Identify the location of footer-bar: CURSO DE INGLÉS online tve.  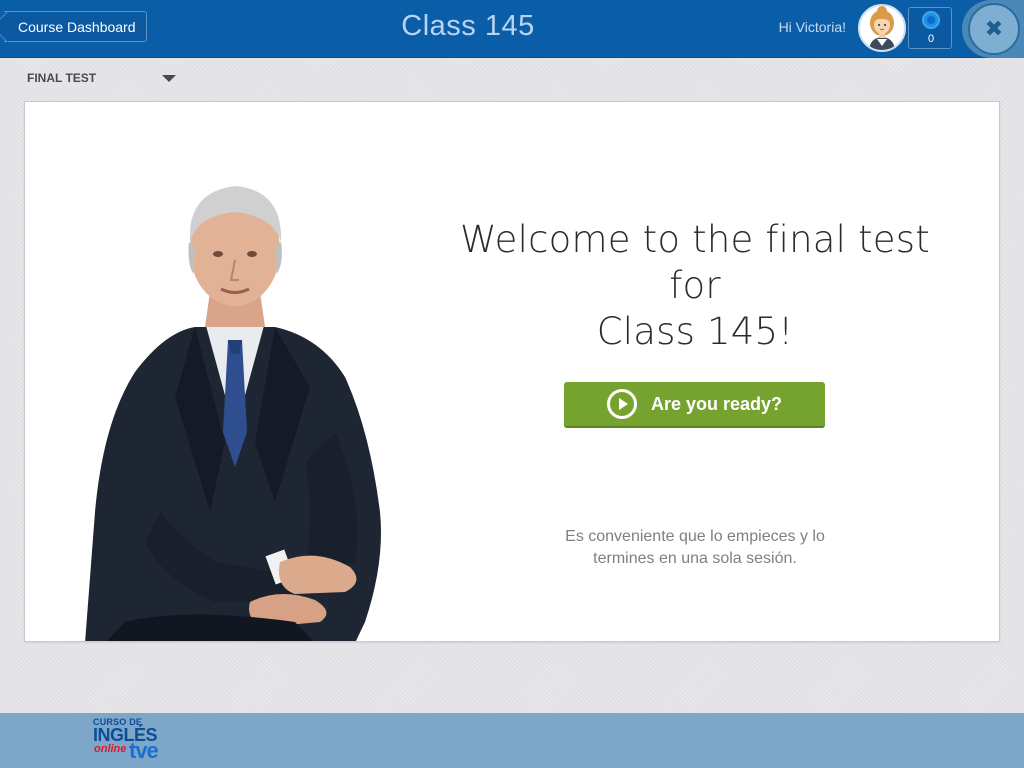
(512, 740).